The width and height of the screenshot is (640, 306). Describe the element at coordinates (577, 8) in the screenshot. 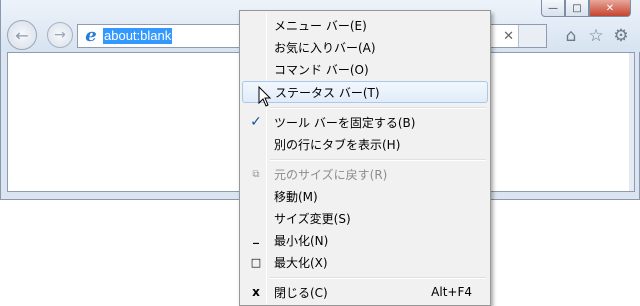

I see `maximize-button: □` at that location.